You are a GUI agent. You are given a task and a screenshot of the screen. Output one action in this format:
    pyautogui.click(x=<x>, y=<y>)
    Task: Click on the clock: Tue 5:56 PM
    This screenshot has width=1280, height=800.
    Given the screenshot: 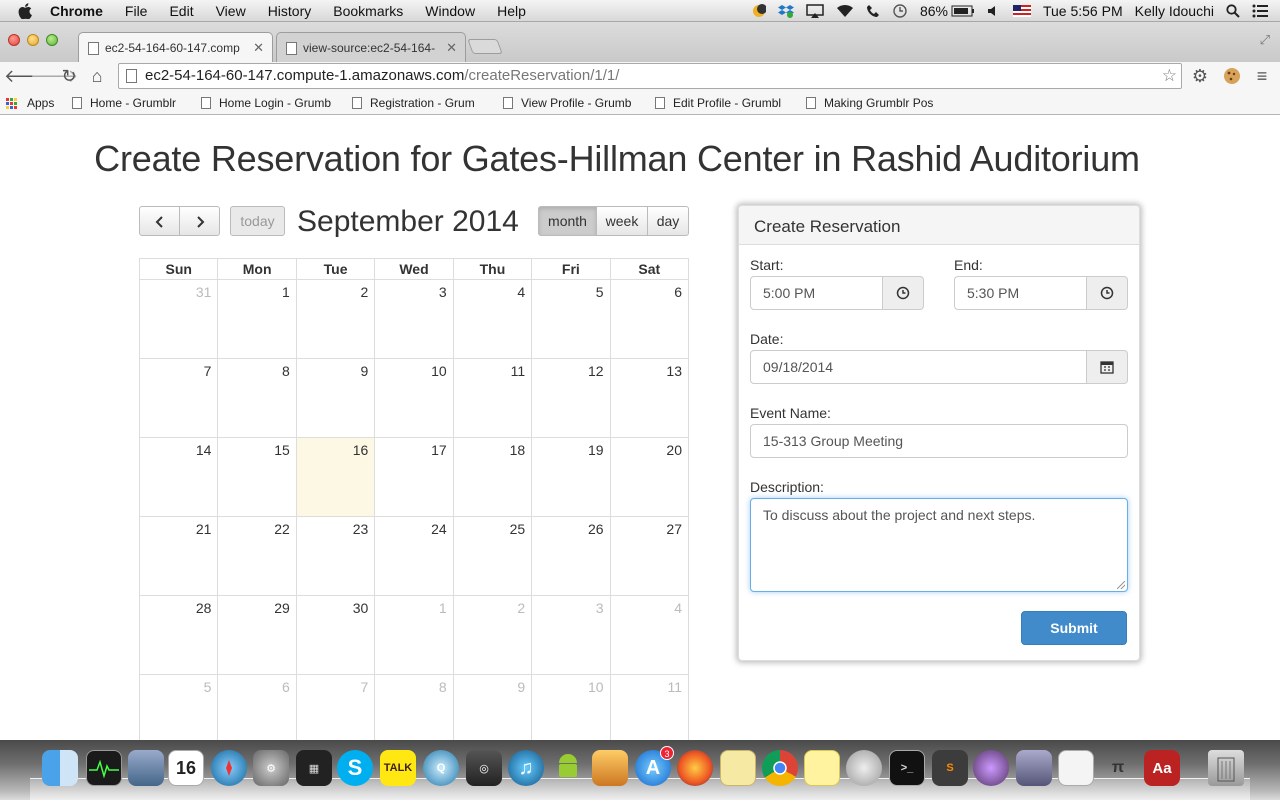 What is the action you would take?
    pyautogui.click(x=1083, y=11)
    